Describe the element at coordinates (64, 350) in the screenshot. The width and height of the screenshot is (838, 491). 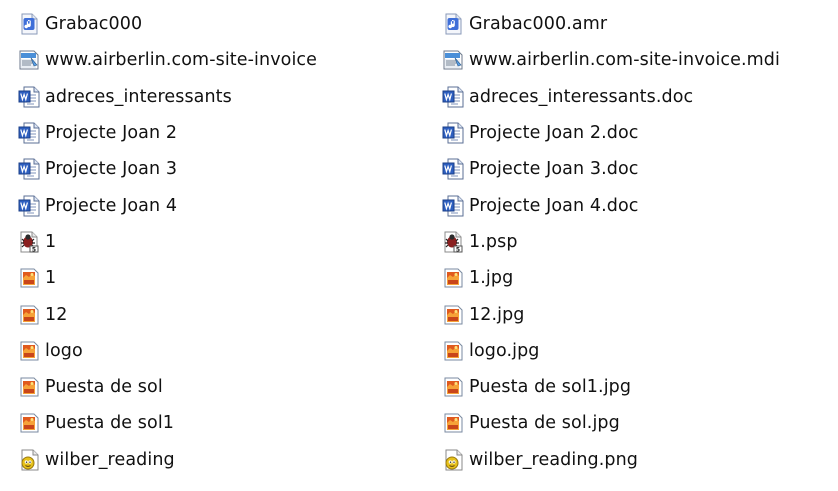
I see `file-name: logo` at that location.